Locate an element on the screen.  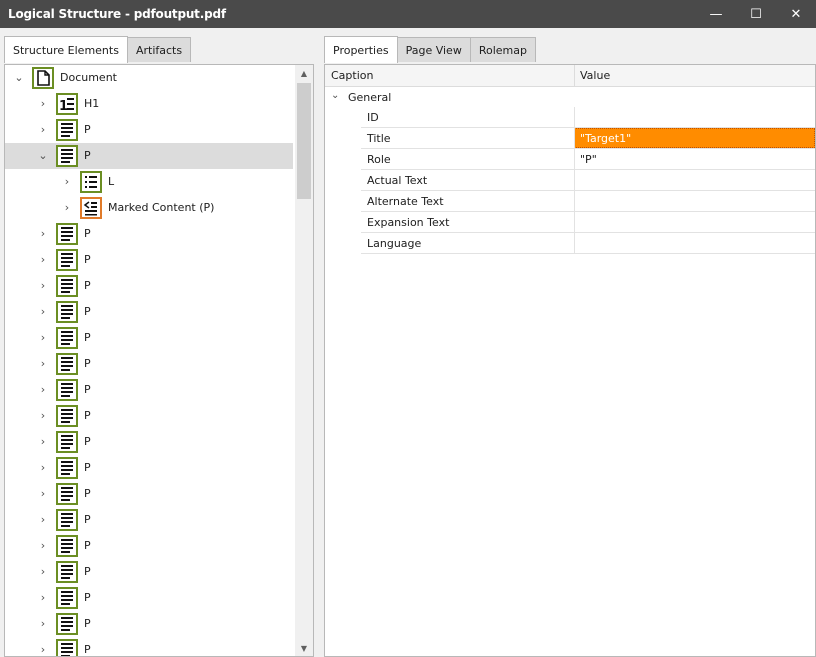
tab-structure-elements: Structure Elements is located at coordinates (66, 49).